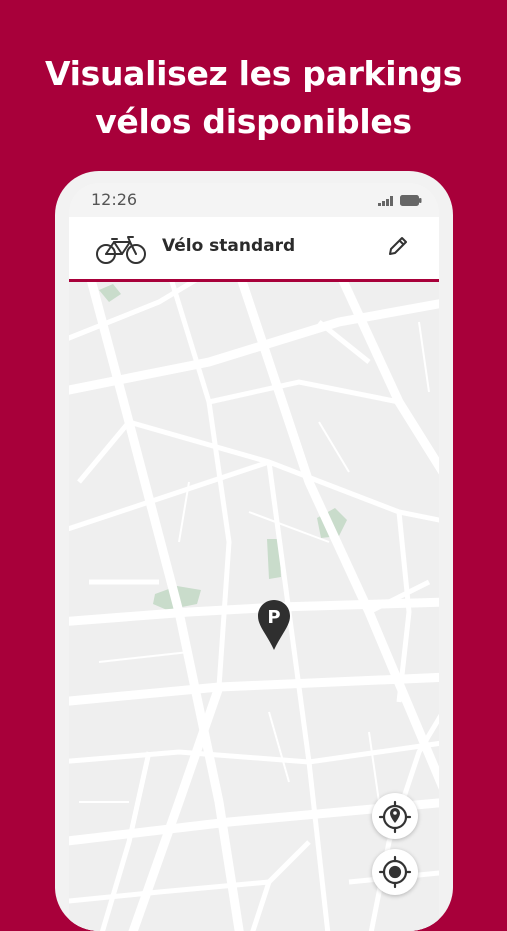  What do you see at coordinates (229, 246) in the screenshot?
I see `app-bar-title: Vélo standard` at bounding box center [229, 246].